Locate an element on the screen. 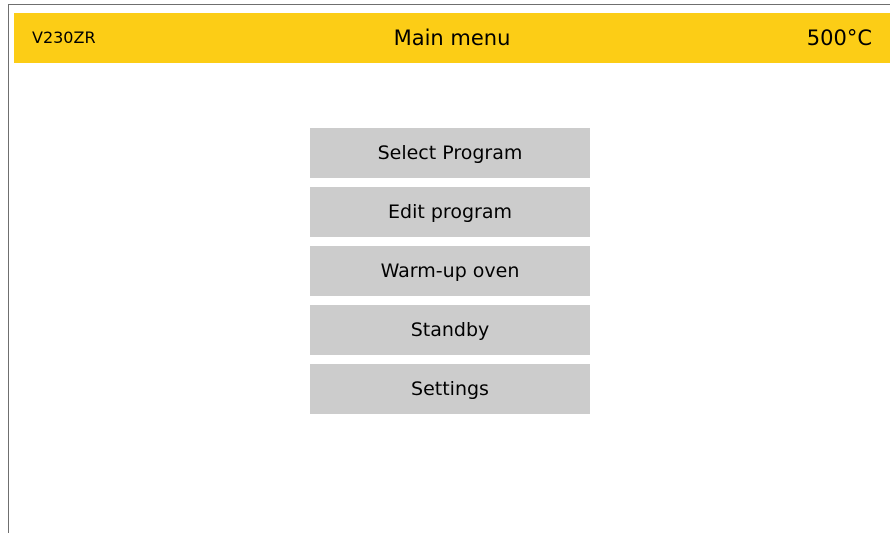  edit-program-button: Edit program is located at coordinates (450, 212).